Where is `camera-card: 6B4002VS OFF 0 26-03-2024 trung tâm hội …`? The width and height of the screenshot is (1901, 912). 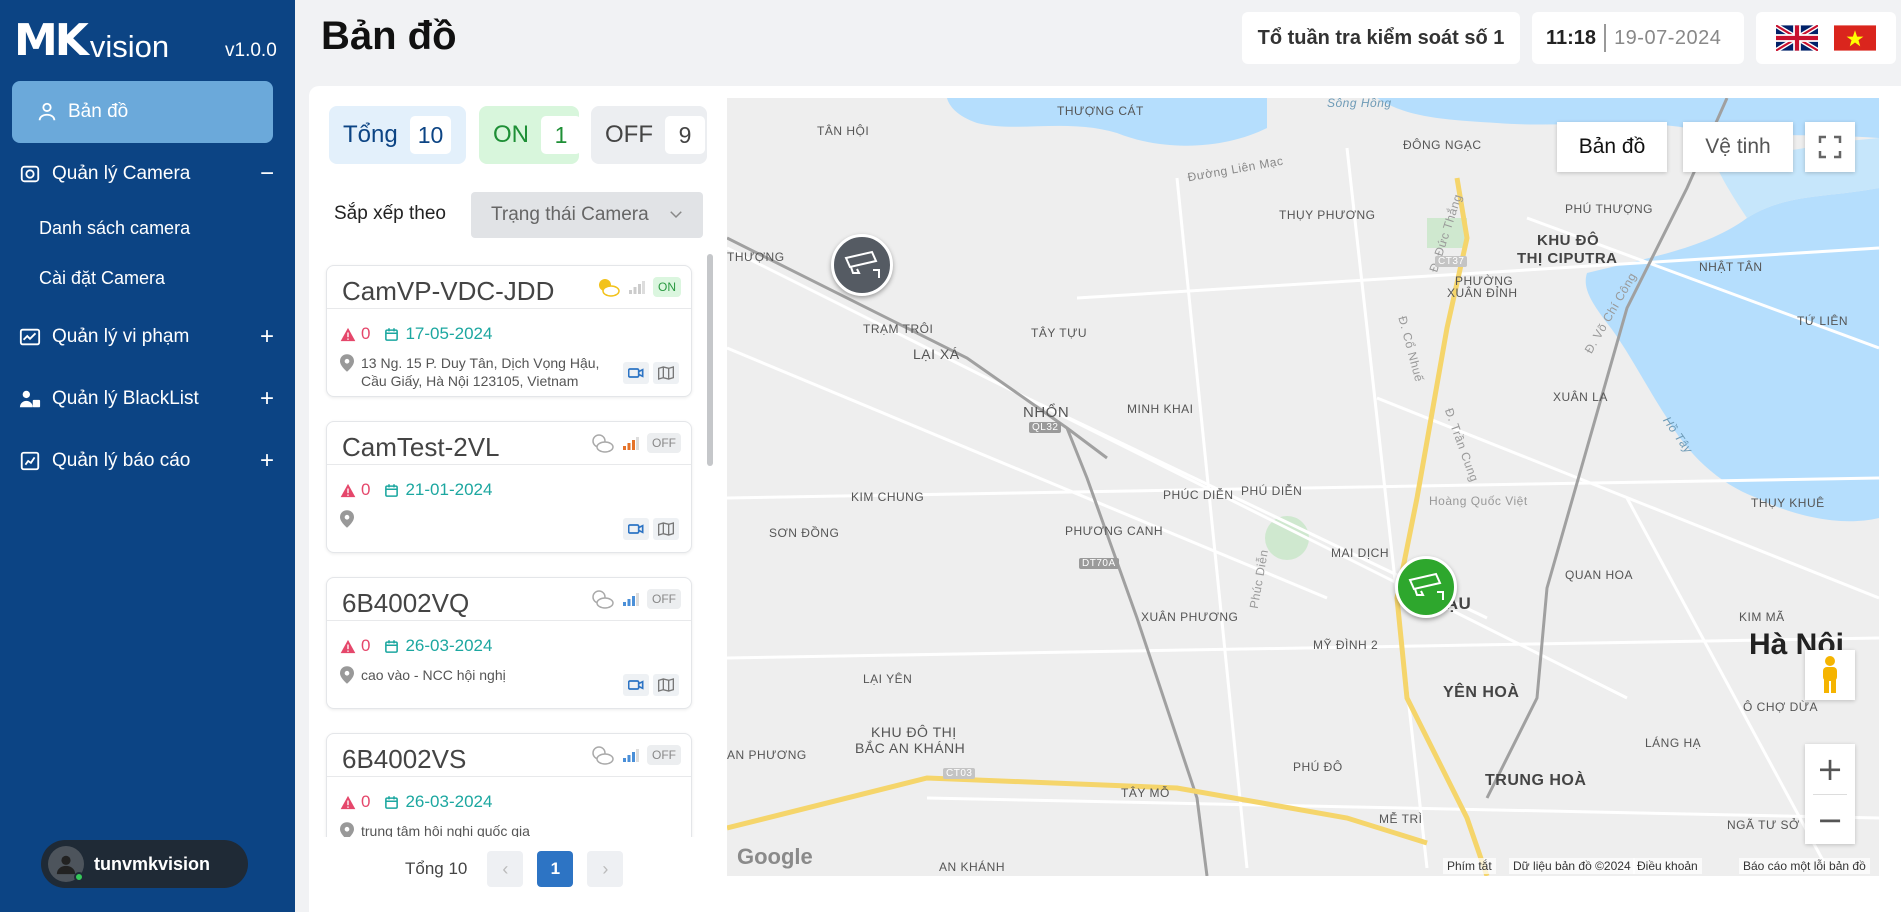 camera-card: 6B4002VS OFF 0 26-03-2024 trung tâm hội … is located at coordinates (509, 785).